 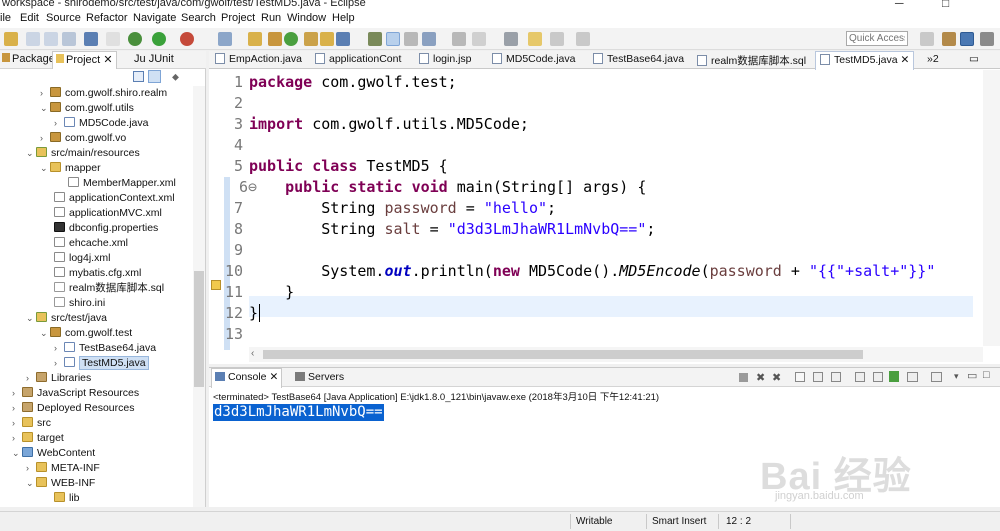 What do you see at coordinates (225, 39) in the screenshot?
I see `search-icon` at bounding box center [225, 39].